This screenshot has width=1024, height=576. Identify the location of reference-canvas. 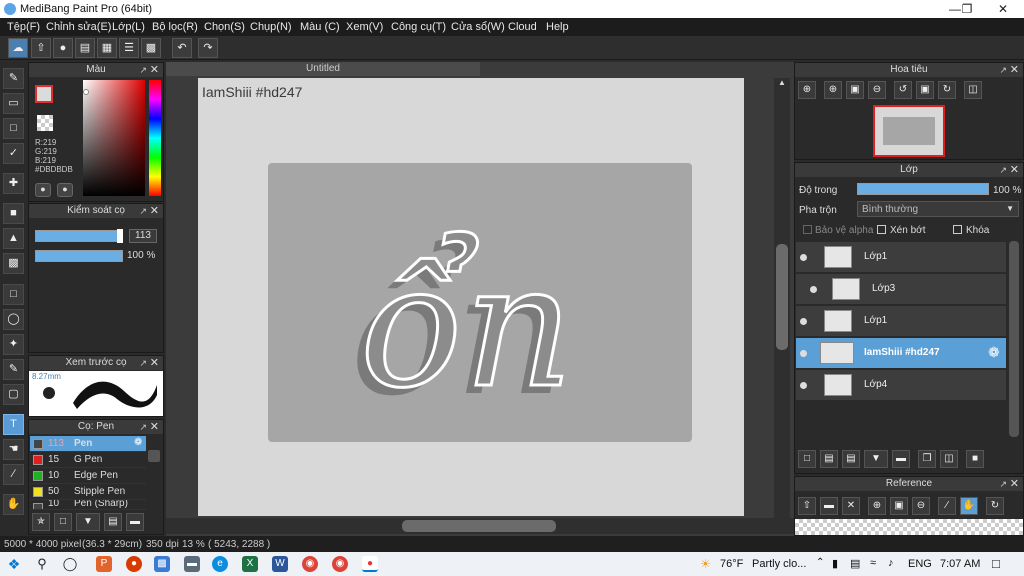
(909, 527).